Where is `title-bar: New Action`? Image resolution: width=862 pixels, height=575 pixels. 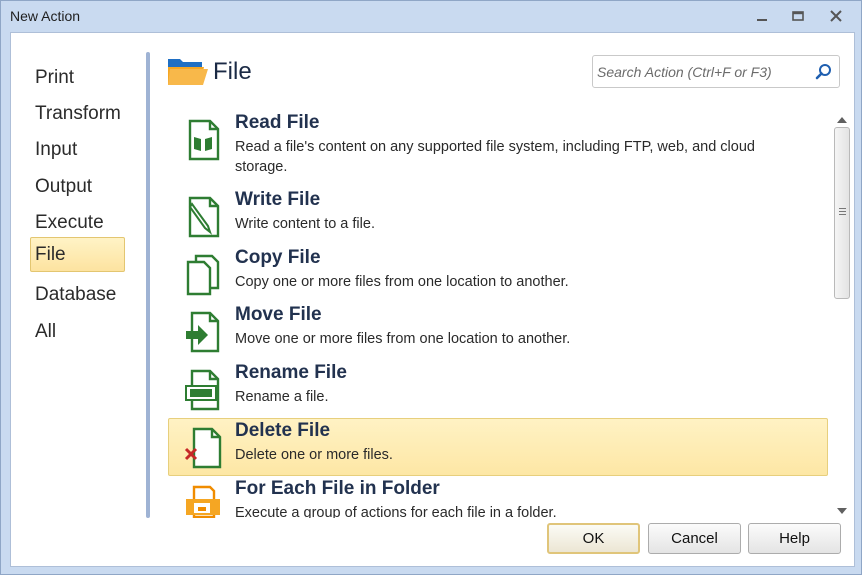
title-bar: New Action is located at coordinates (431, 16).